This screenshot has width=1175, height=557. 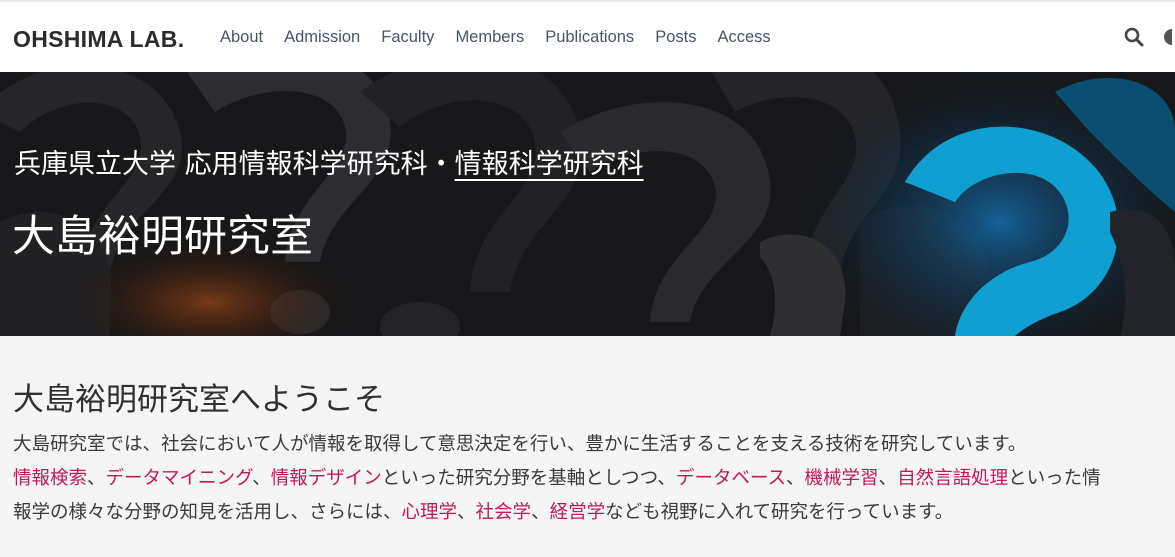 I want to click on nav-link-access: Access, so click(x=743, y=37).